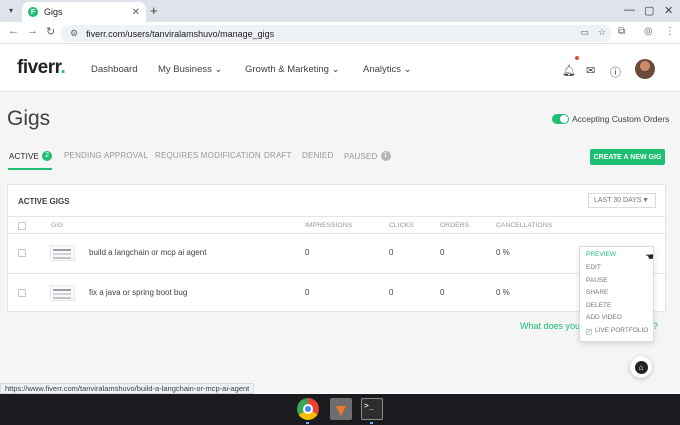 The width and height of the screenshot is (680, 425). What do you see at coordinates (602, 32) in the screenshot?
I see `bookmark-star-icon: ☆` at bounding box center [602, 32].